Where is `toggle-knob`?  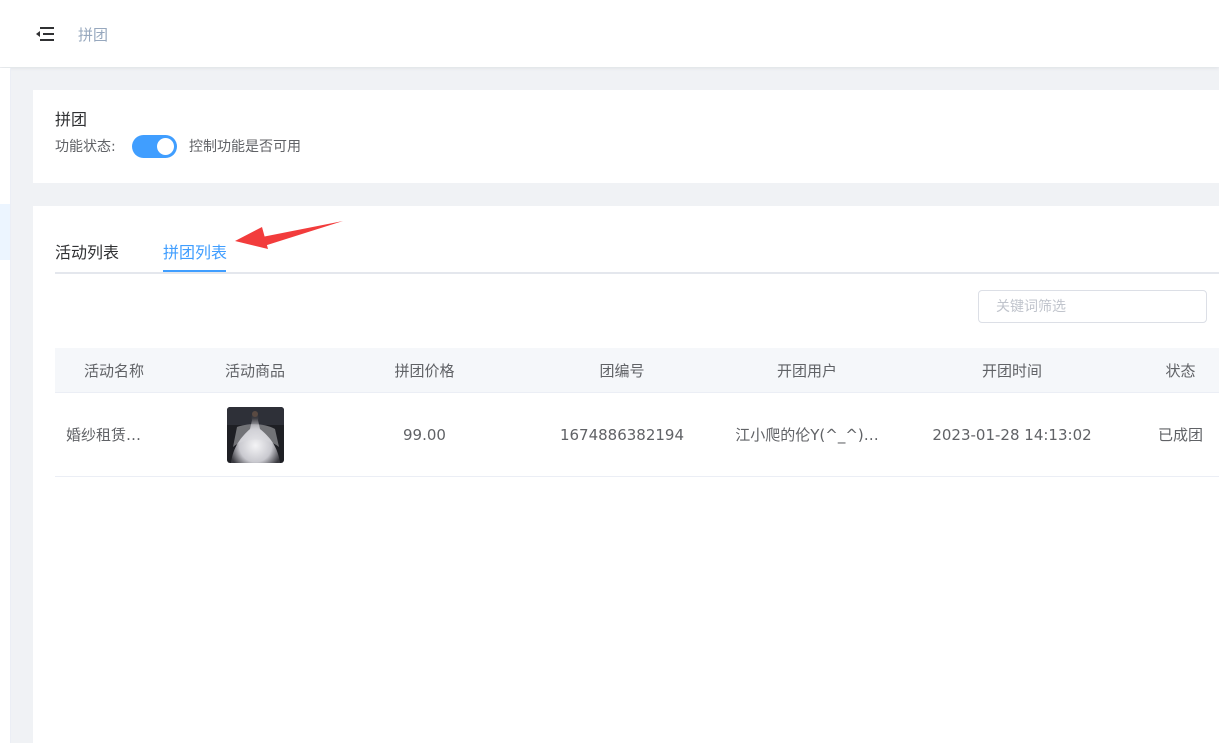 toggle-knob is located at coordinates (165, 146).